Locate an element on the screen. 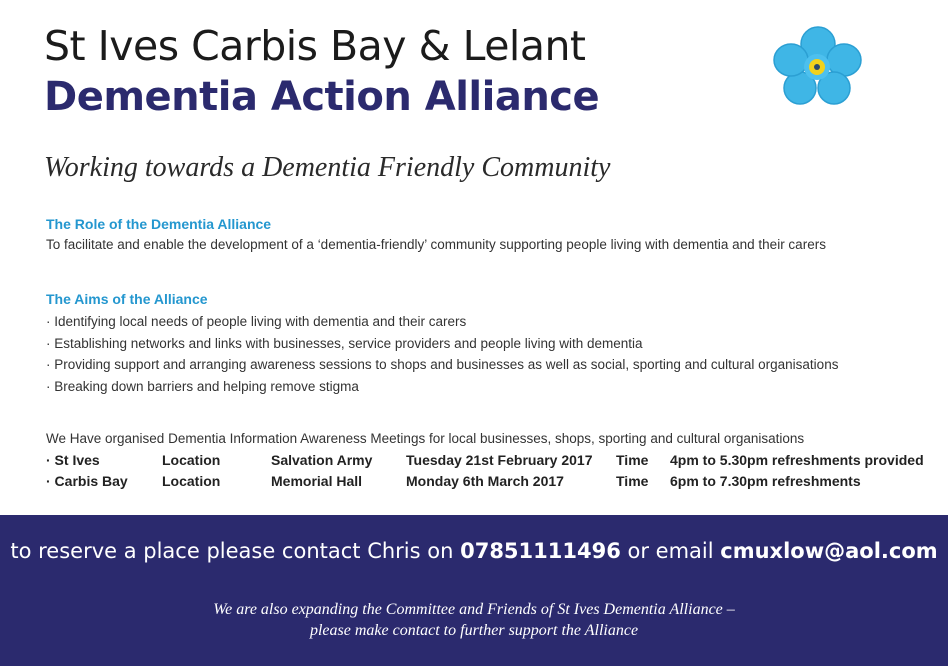 The image size is (948, 666). aims-heading: The Aims of the Alliance is located at coordinates (127, 299).